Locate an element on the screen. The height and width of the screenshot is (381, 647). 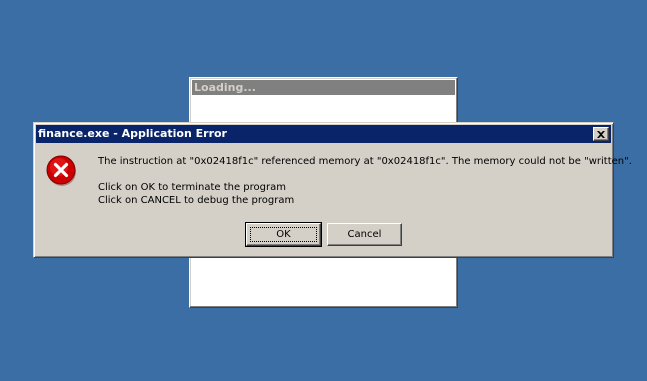
ok-button-label: OK is located at coordinates (283, 234).